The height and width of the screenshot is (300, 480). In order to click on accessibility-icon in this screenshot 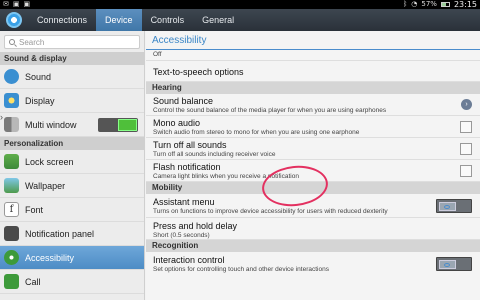, I will do `click(11, 257)`.